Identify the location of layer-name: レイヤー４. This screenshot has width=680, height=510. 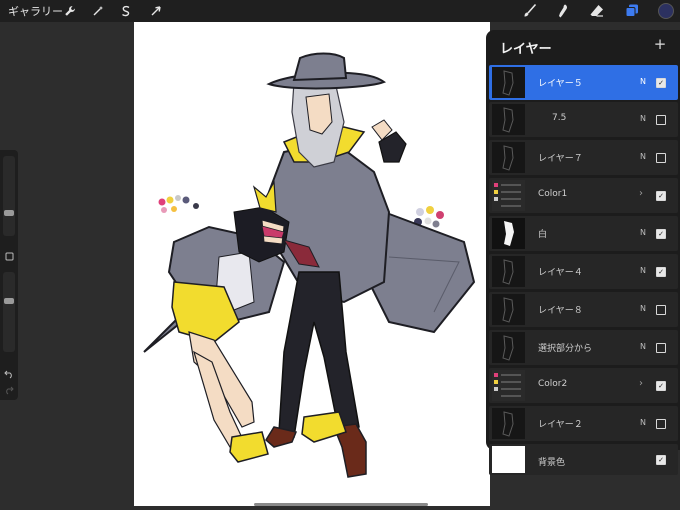
(560, 273).